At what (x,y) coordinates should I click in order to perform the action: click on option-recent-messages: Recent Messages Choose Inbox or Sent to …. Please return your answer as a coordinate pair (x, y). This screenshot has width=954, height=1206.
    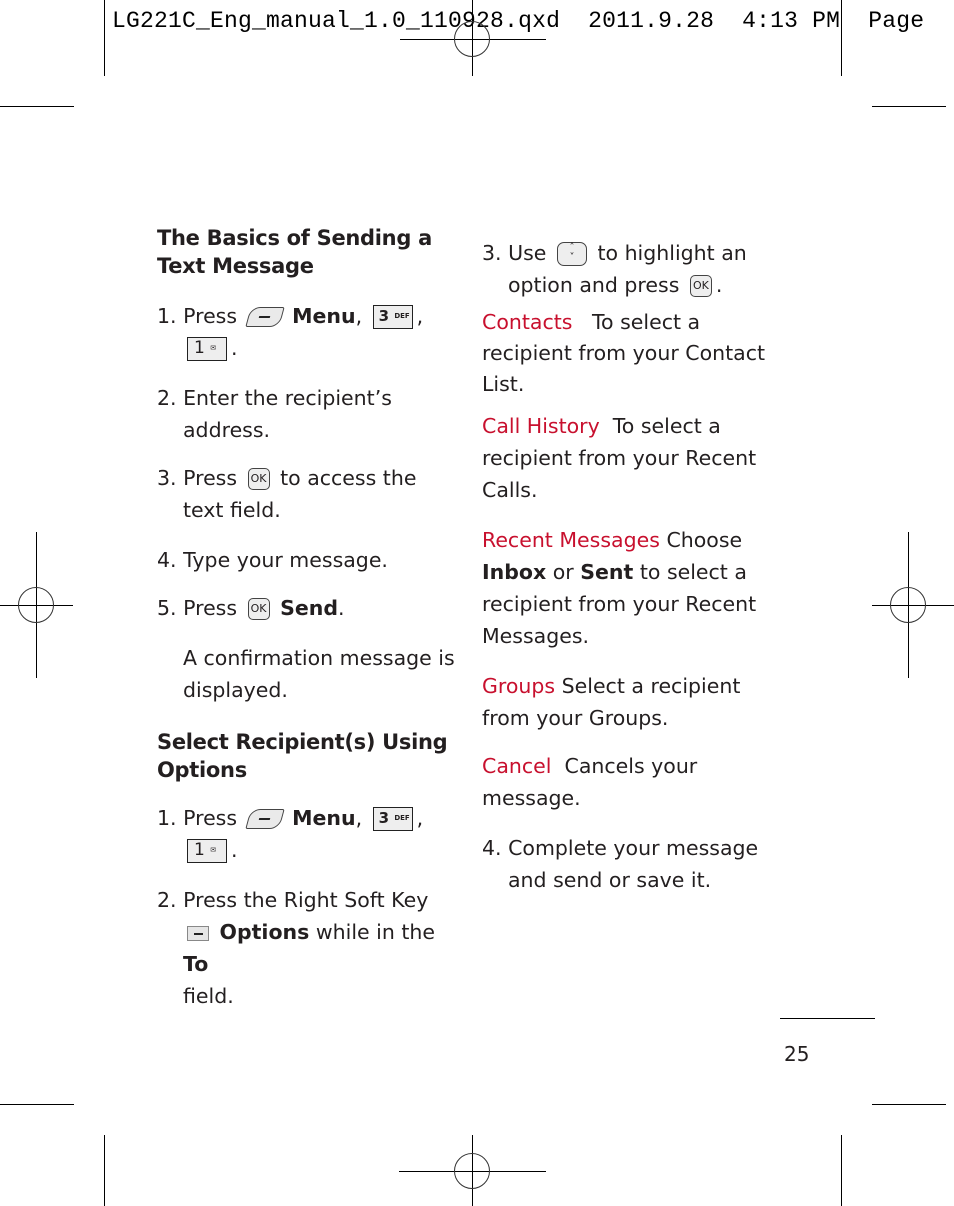
    Looking at the image, I should click on (632, 588).